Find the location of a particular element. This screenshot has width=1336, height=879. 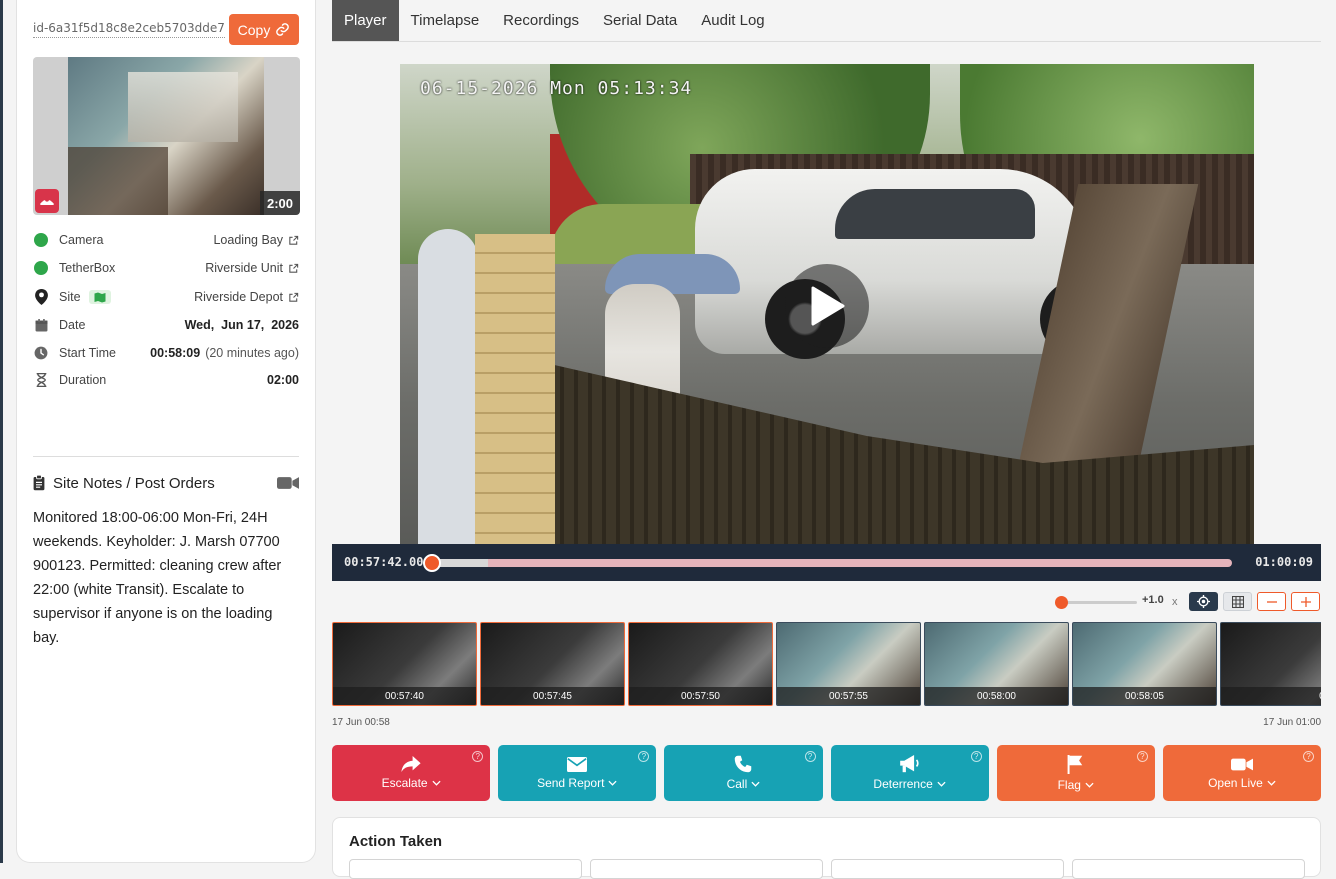

call-button: ? Call is located at coordinates (743, 773).